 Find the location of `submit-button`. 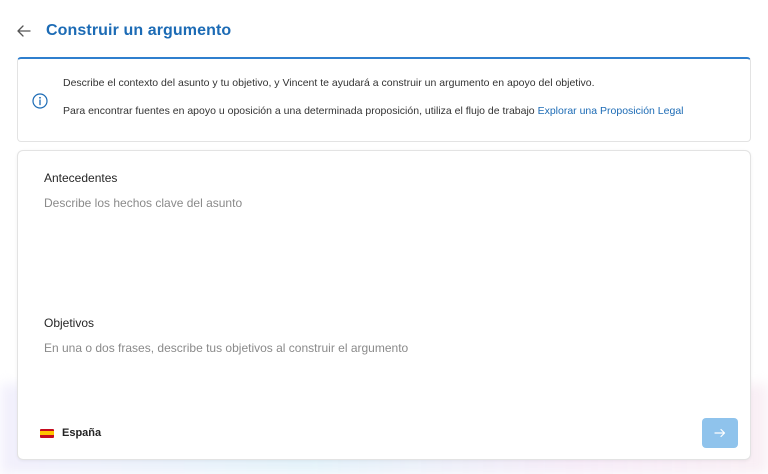

submit-button is located at coordinates (720, 433).